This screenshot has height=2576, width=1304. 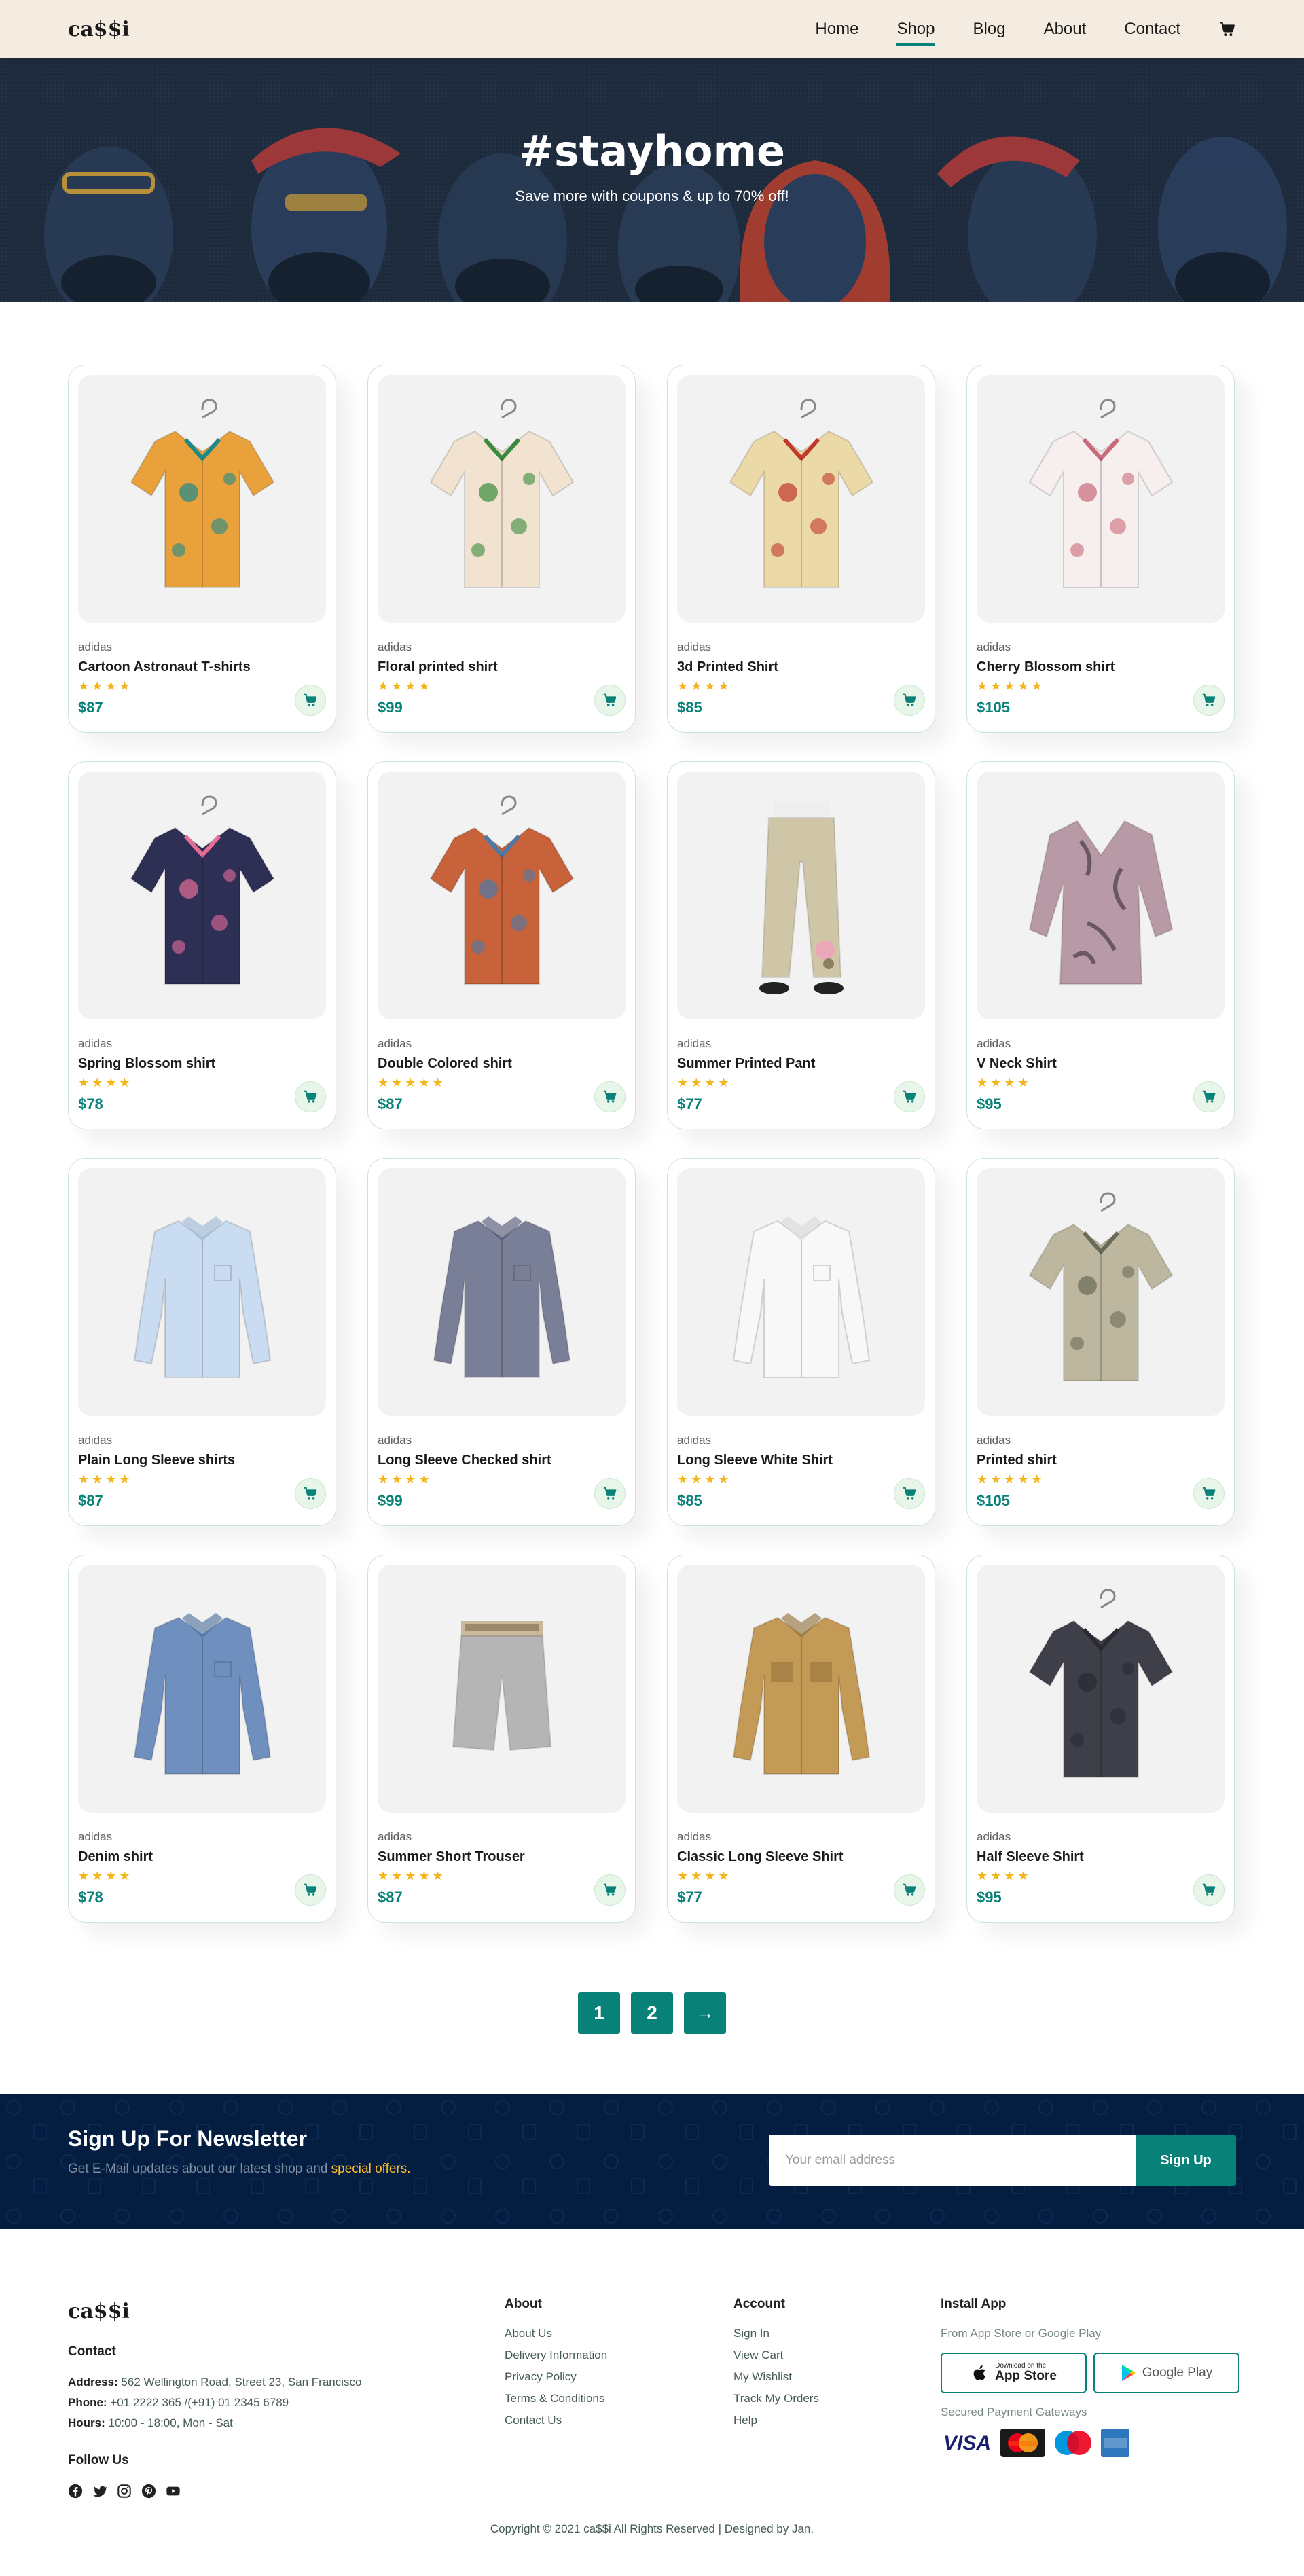 I want to click on footer-link-view-cart: View Cart, so click(x=776, y=2355).